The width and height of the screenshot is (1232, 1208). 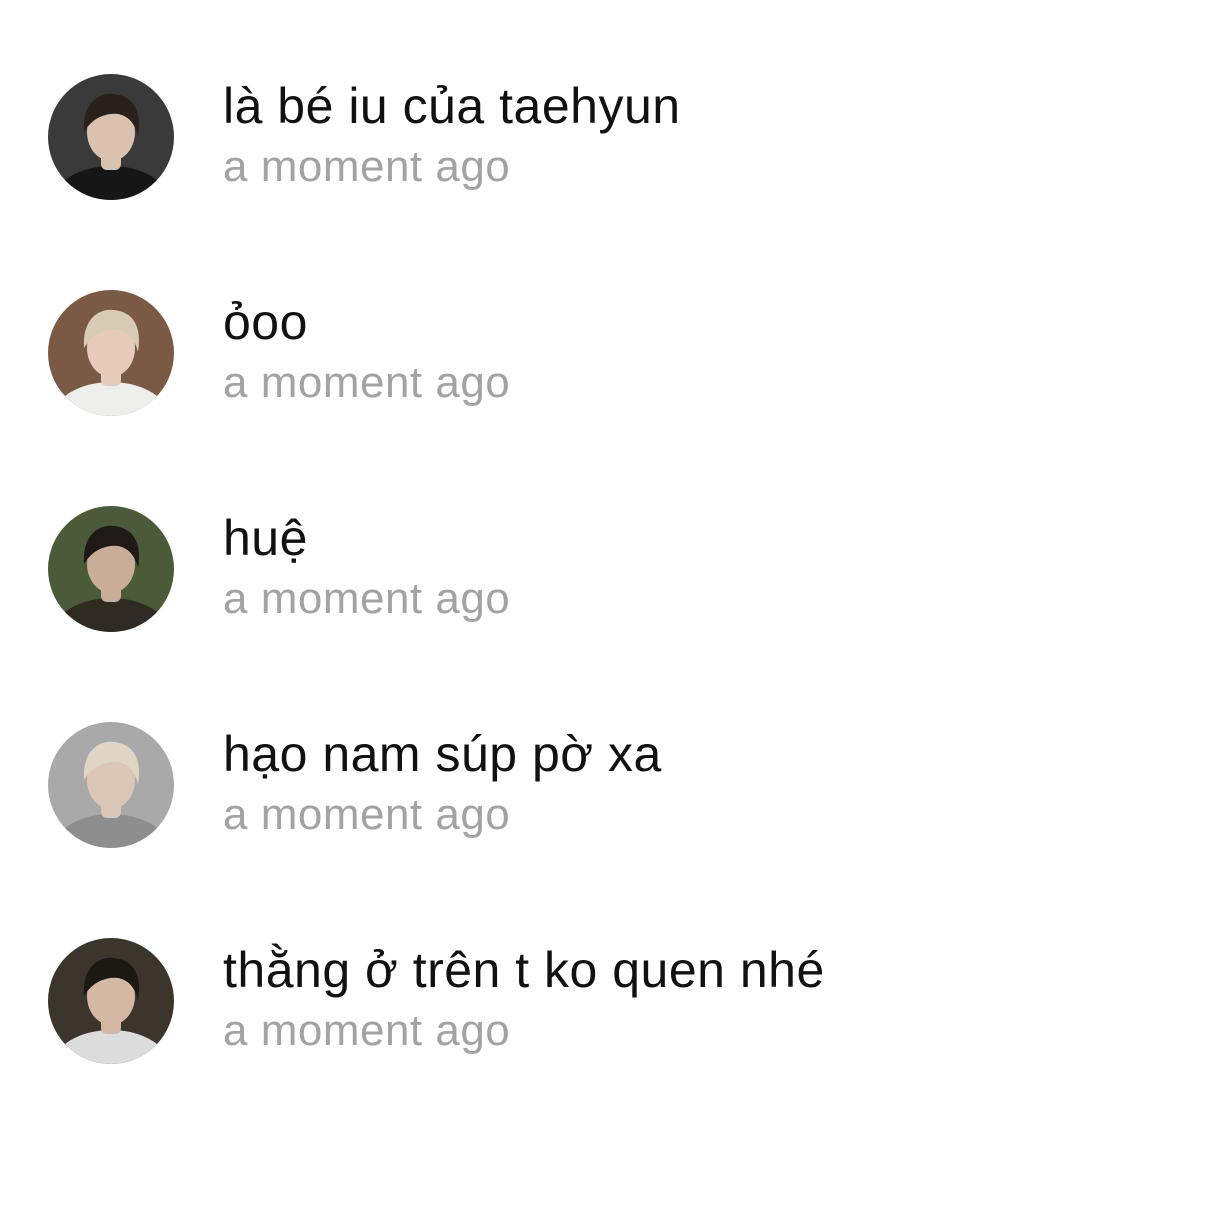 I want to click on comment-item: huệ a moment ago, so click(x=616, y=576).